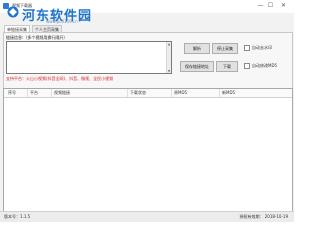 Image resolution: width=320 pixels, height=240 pixels. Describe the element at coordinates (196, 93) in the screenshot. I see `column-original-md5: 原MD5` at that location.